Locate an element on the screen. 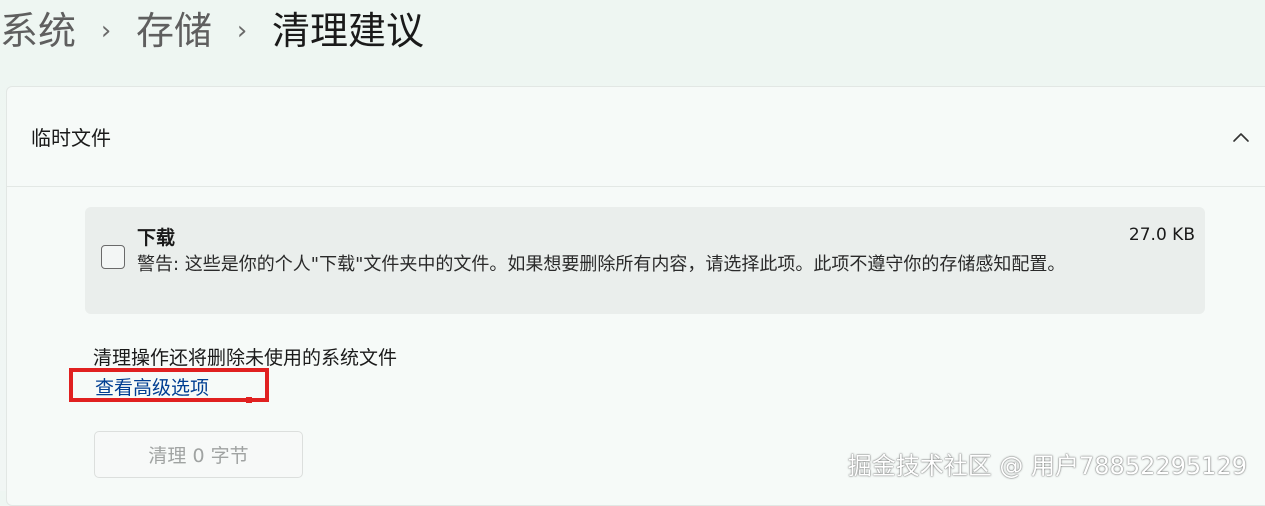 This screenshot has width=1265, height=506. highlight-annotation-mark is located at coordinates (249, 400).